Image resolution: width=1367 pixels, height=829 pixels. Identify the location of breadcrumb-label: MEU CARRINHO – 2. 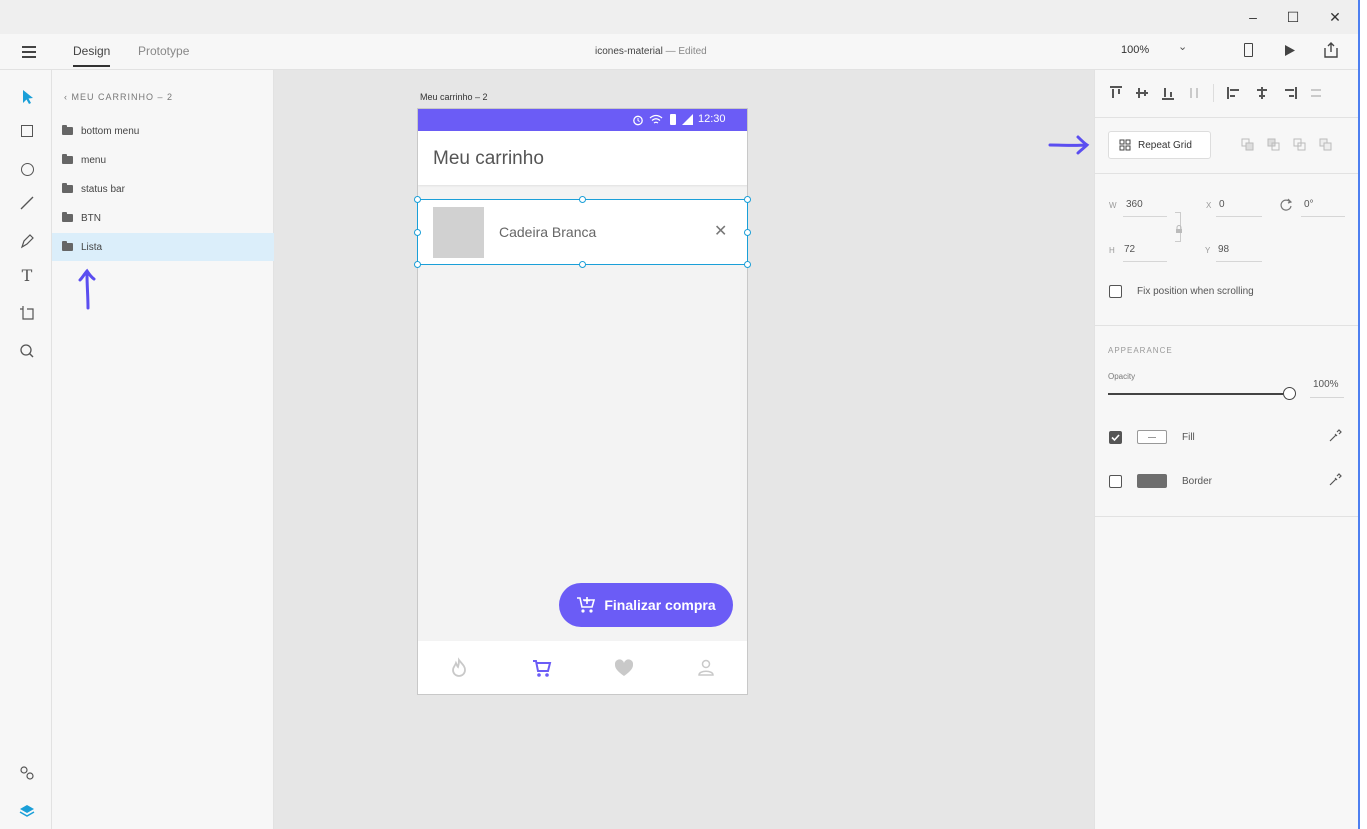
(122, 97).